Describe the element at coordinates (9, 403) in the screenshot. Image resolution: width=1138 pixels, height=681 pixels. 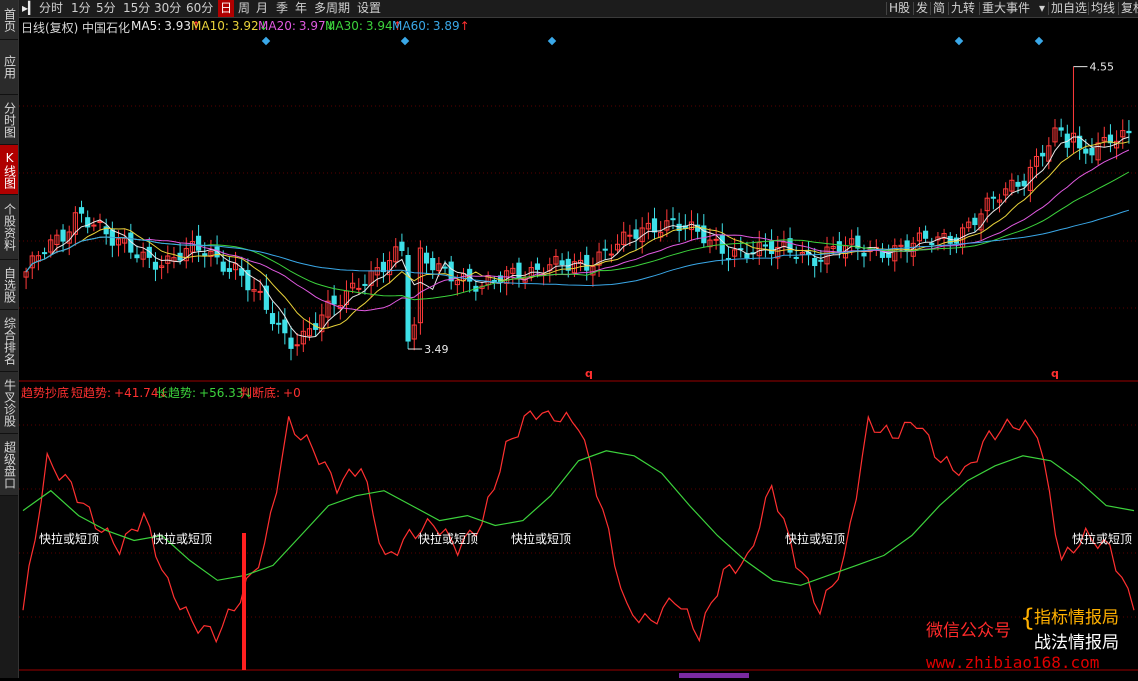
I see `sidebar-item-7: 牛叉诊股` at that location.